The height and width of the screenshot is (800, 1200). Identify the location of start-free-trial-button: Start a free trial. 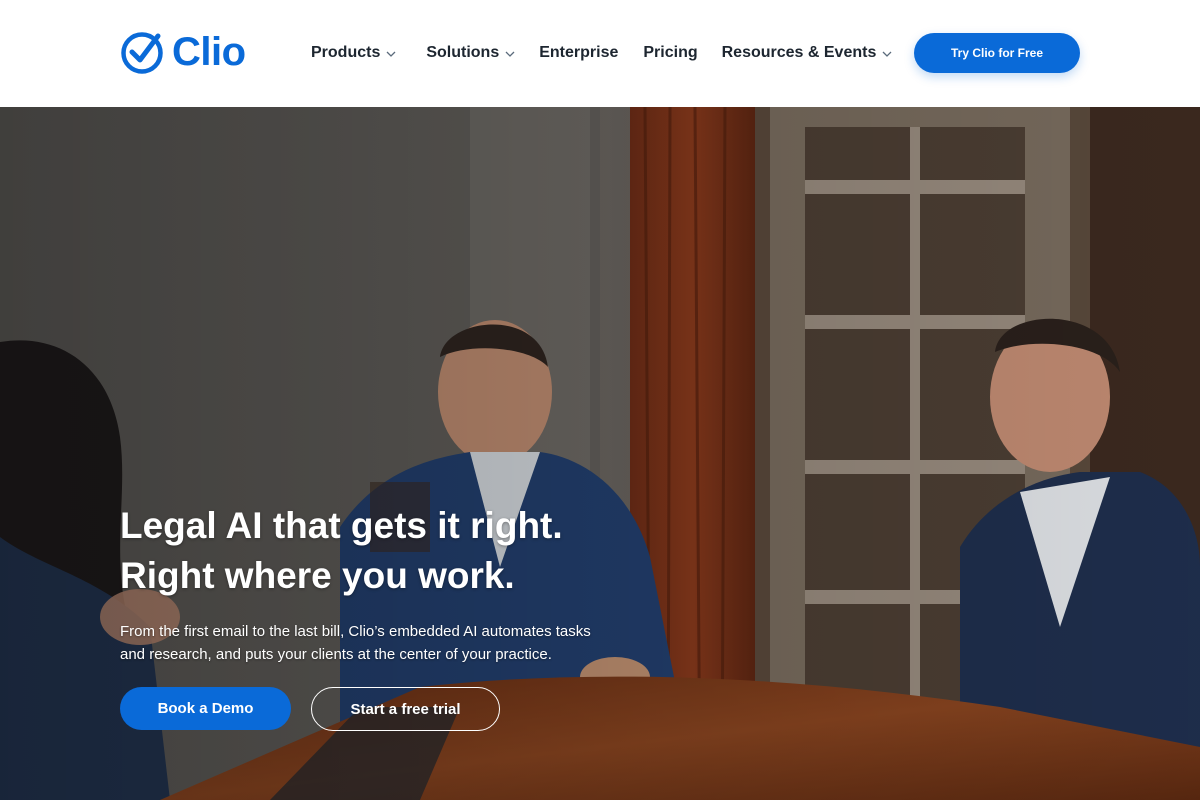
(405, 709).